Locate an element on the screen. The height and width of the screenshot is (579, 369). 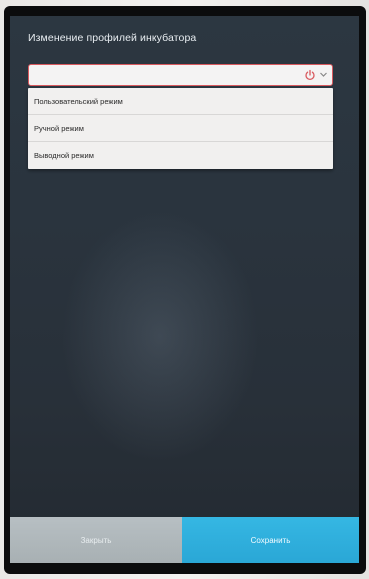
profile-select is located at coordinates (180, 75).